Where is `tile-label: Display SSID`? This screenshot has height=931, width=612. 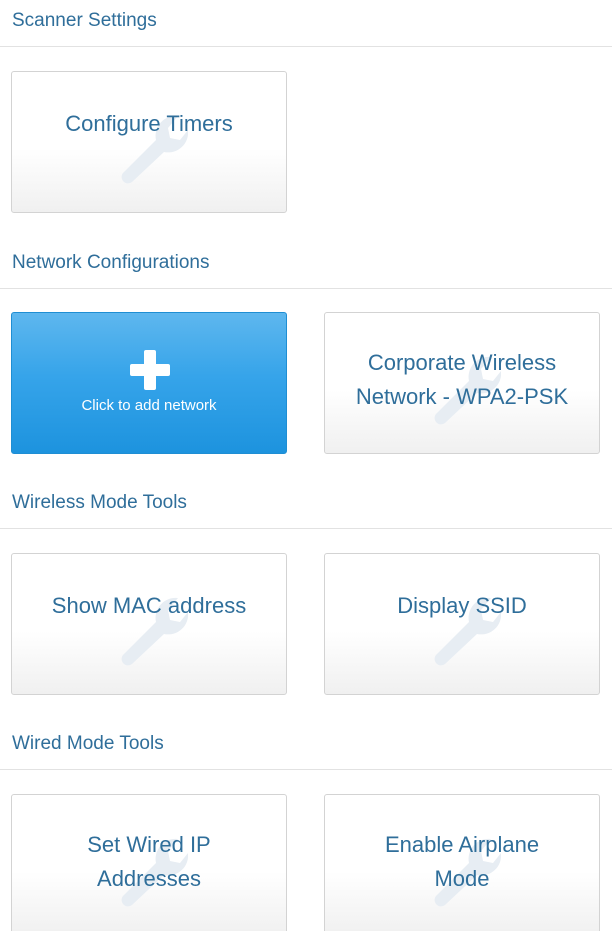
tile-label: Display SSID is located at coordinates (462, 605).